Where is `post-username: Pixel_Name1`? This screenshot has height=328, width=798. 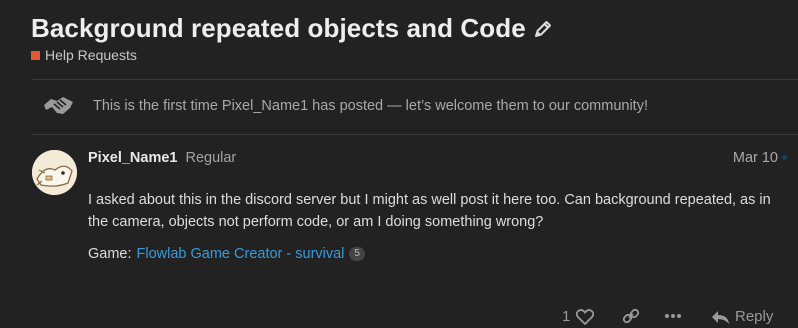 post-username: Pixel_Name1 is located at coordinates (132, 158).